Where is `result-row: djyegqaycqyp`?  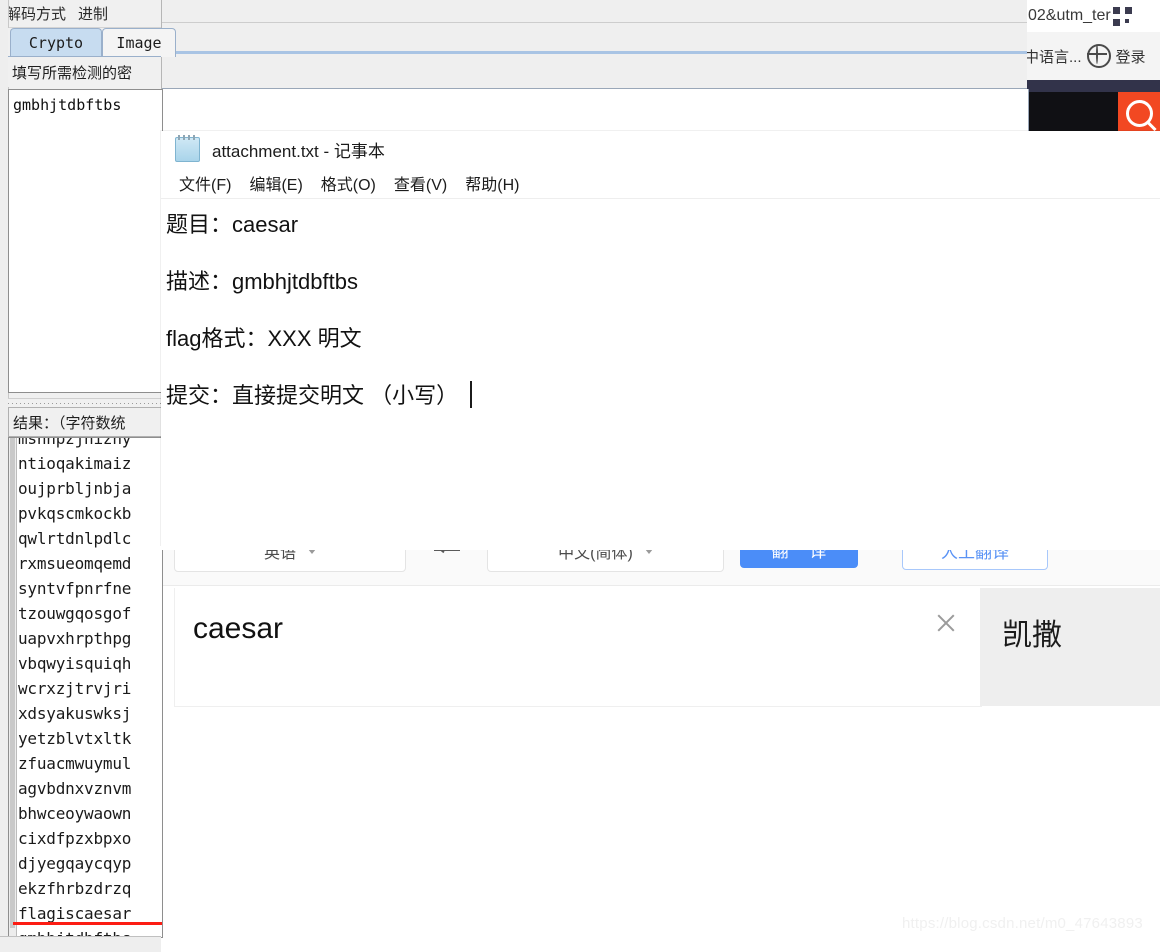 result-row: djyegqaycqyp is located at coordinates (90, 863).